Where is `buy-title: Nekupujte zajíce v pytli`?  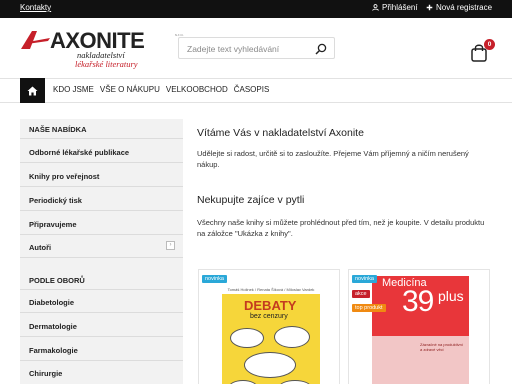
buy-title: Nekupujte zajíce v pytli is located at coordinates (251, 200).